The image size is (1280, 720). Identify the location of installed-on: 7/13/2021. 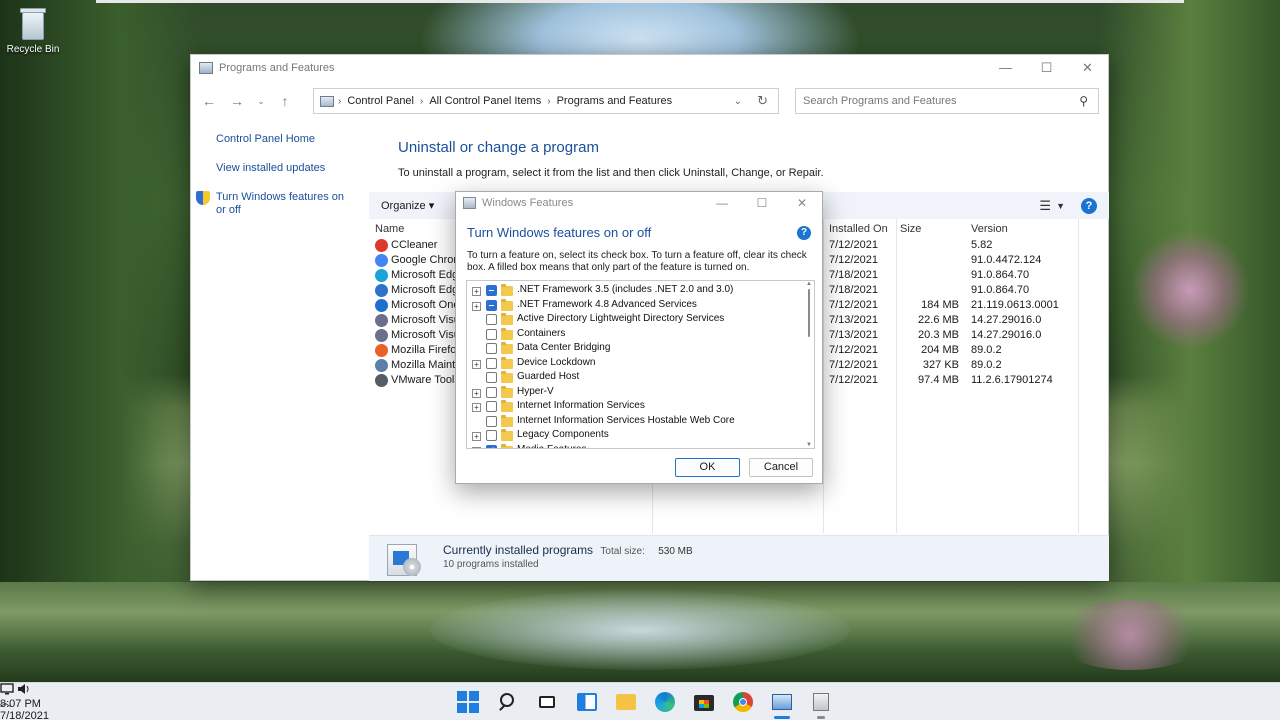
(853, 320).